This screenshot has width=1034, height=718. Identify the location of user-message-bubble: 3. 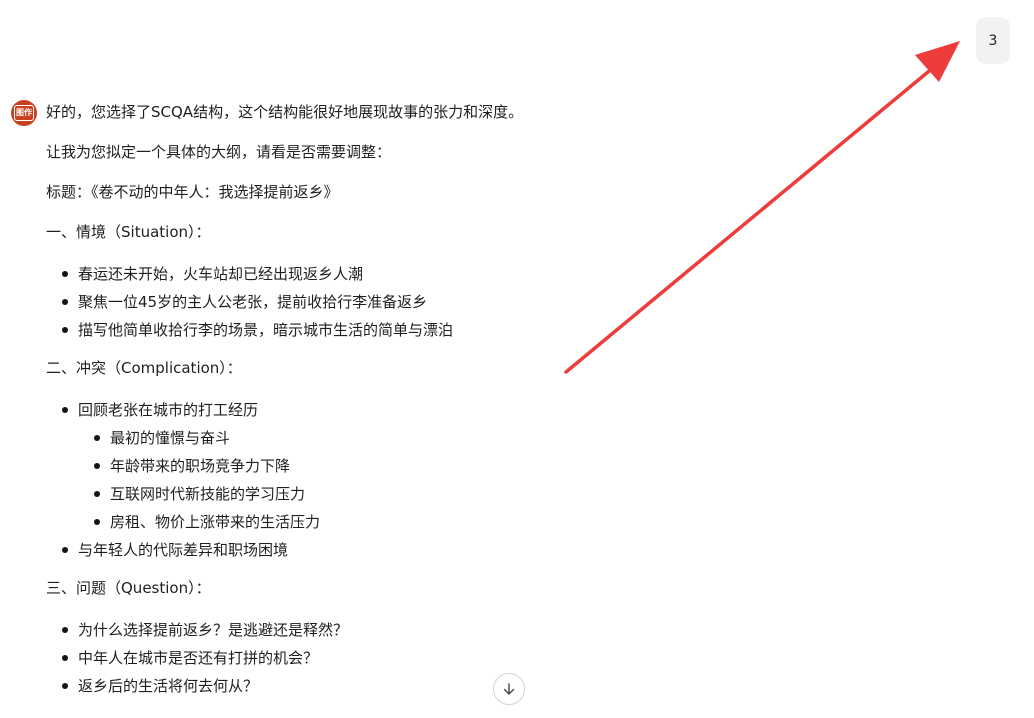
(993, 40).